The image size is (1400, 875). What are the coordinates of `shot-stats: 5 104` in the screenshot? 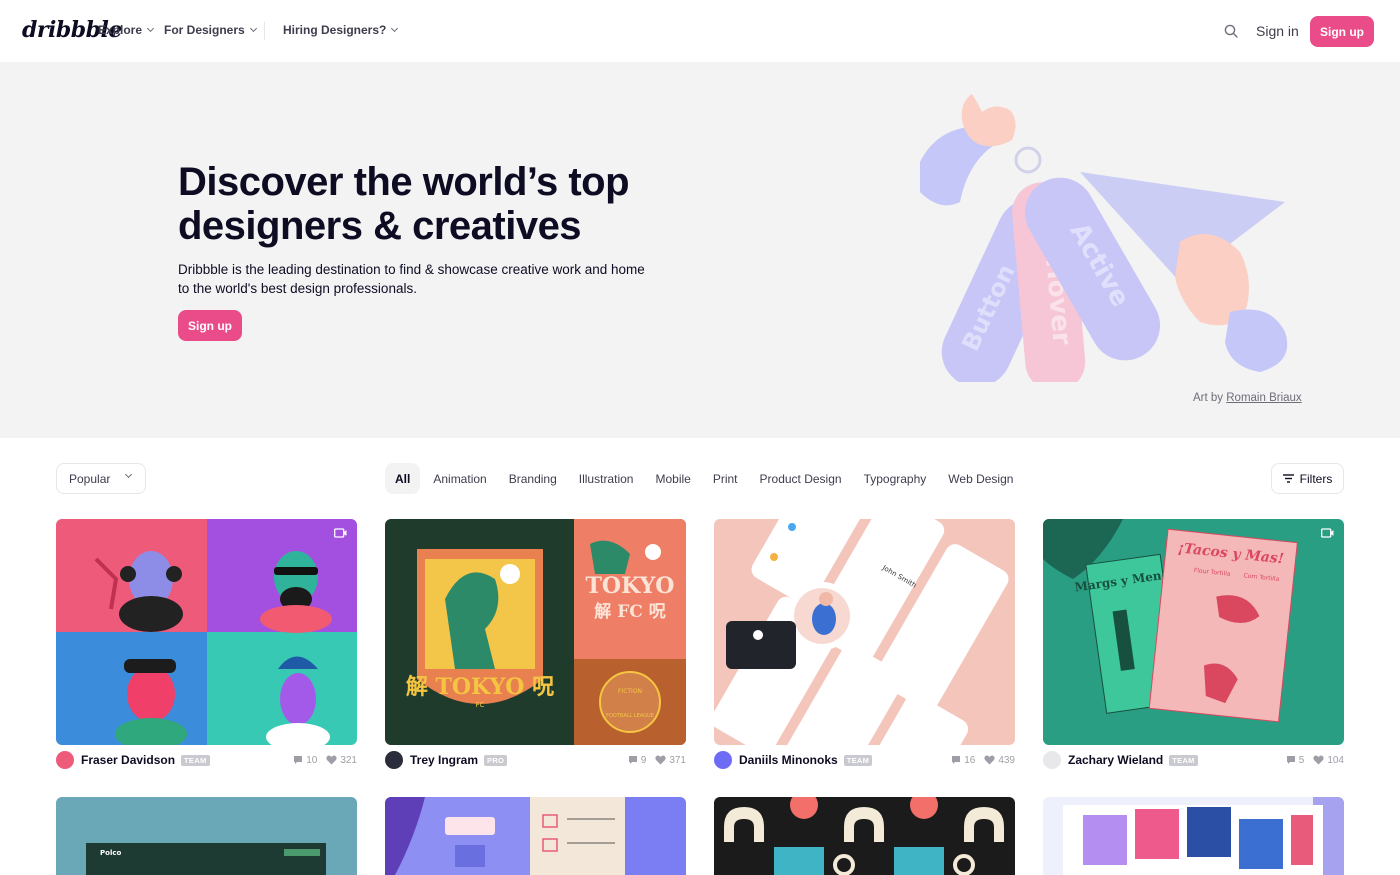 It's located at (1312, 760).